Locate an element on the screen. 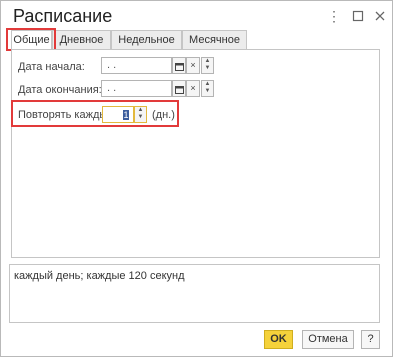  repeat-spinner: ▲ ▼ is located at coordinates (140, 114).